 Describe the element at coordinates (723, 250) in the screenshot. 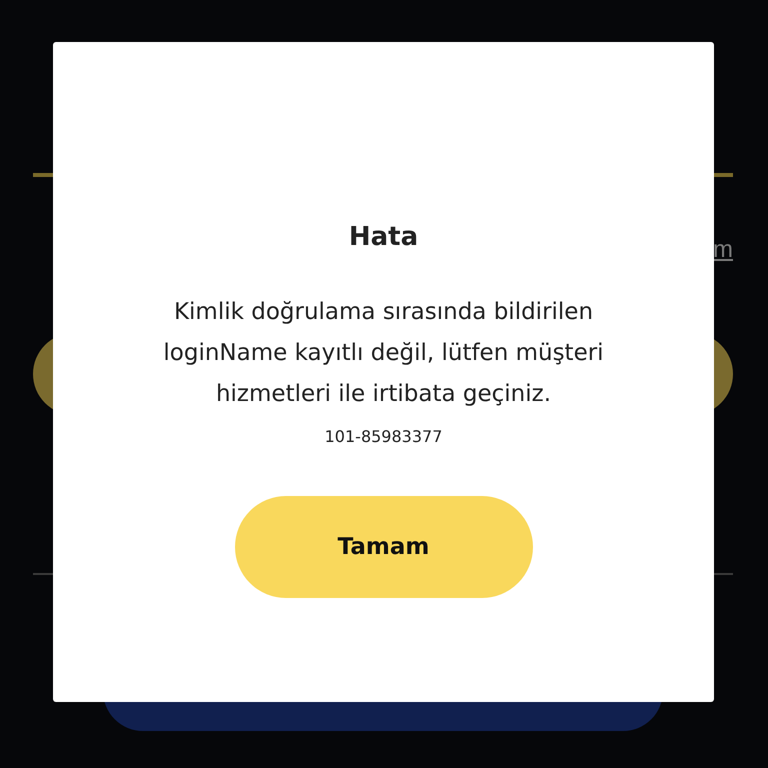

I see `link: m` at that location.